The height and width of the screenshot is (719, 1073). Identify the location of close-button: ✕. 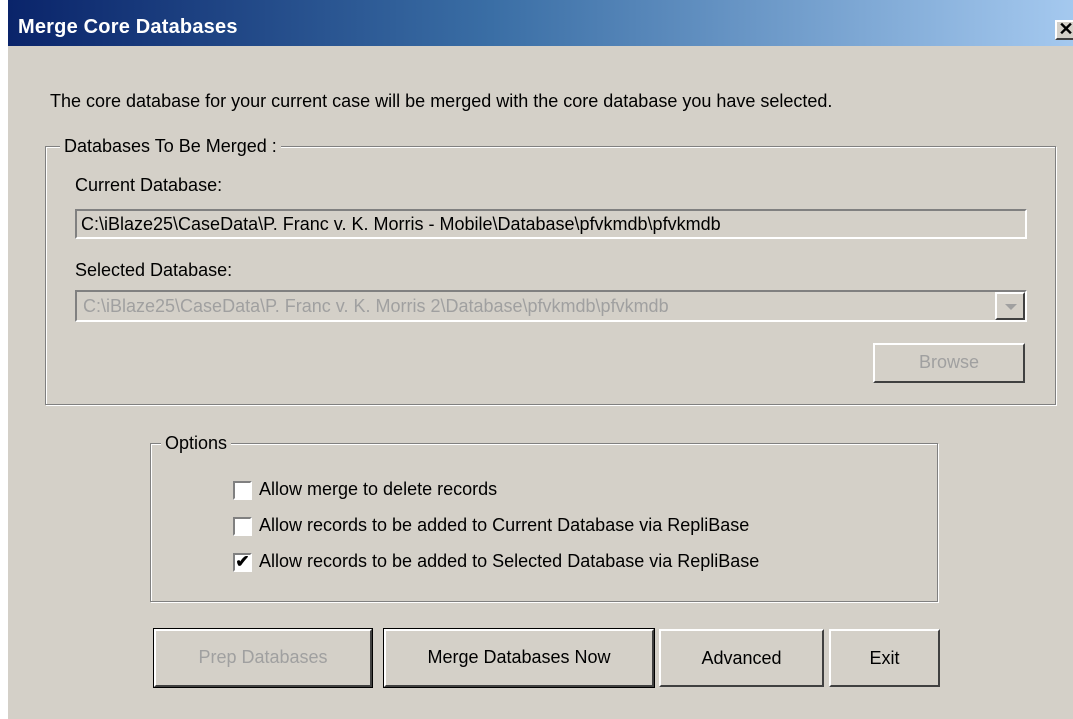
(1064, 30).